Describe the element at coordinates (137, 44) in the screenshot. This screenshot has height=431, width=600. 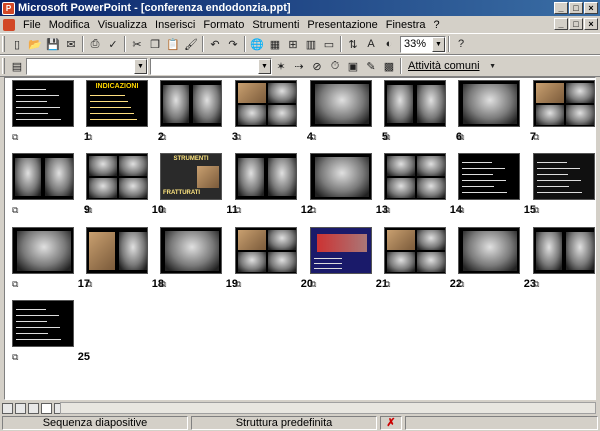
I see `cut-icon: ✂` at that location.